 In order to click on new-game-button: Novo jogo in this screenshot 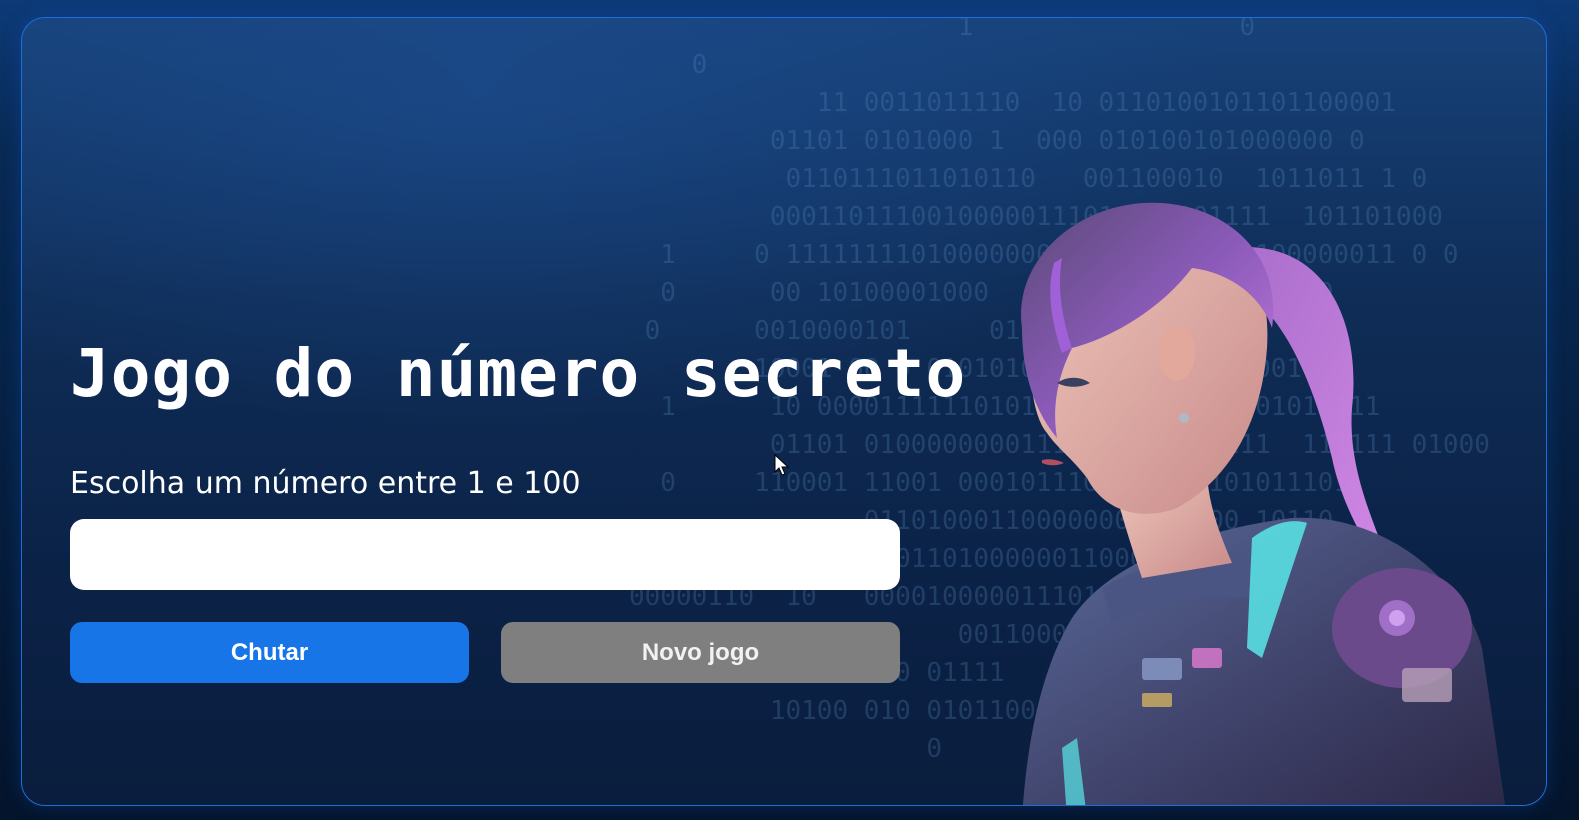, I will do `click(700, 652)`.